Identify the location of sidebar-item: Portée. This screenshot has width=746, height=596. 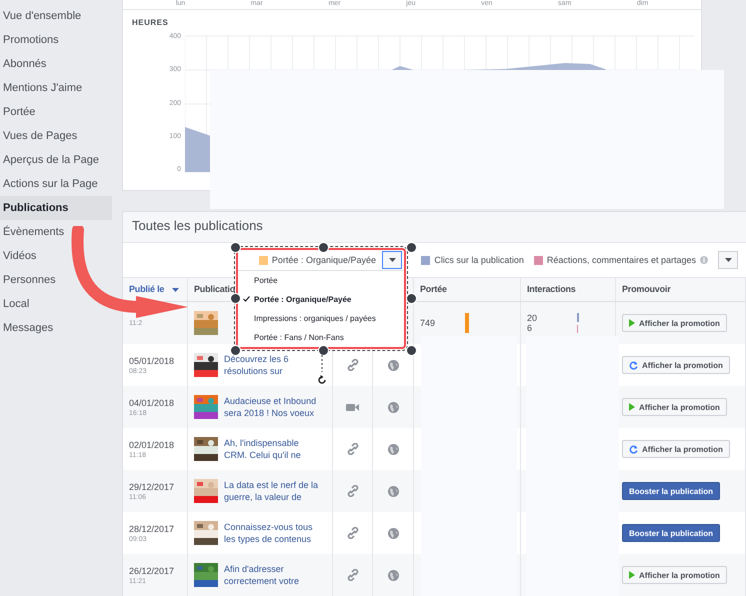
(56, 112).